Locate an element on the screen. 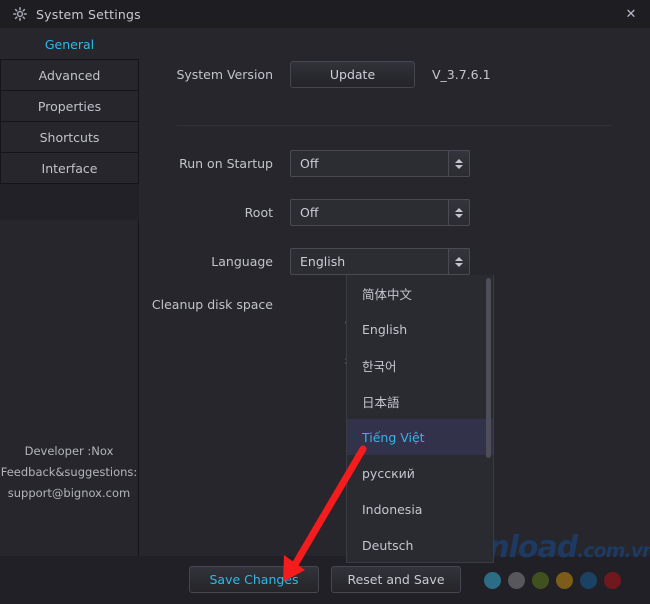 The height and width of the screenshot is (604, 650). sidebar-item-label: Interface is located at coordinates (69, 168).